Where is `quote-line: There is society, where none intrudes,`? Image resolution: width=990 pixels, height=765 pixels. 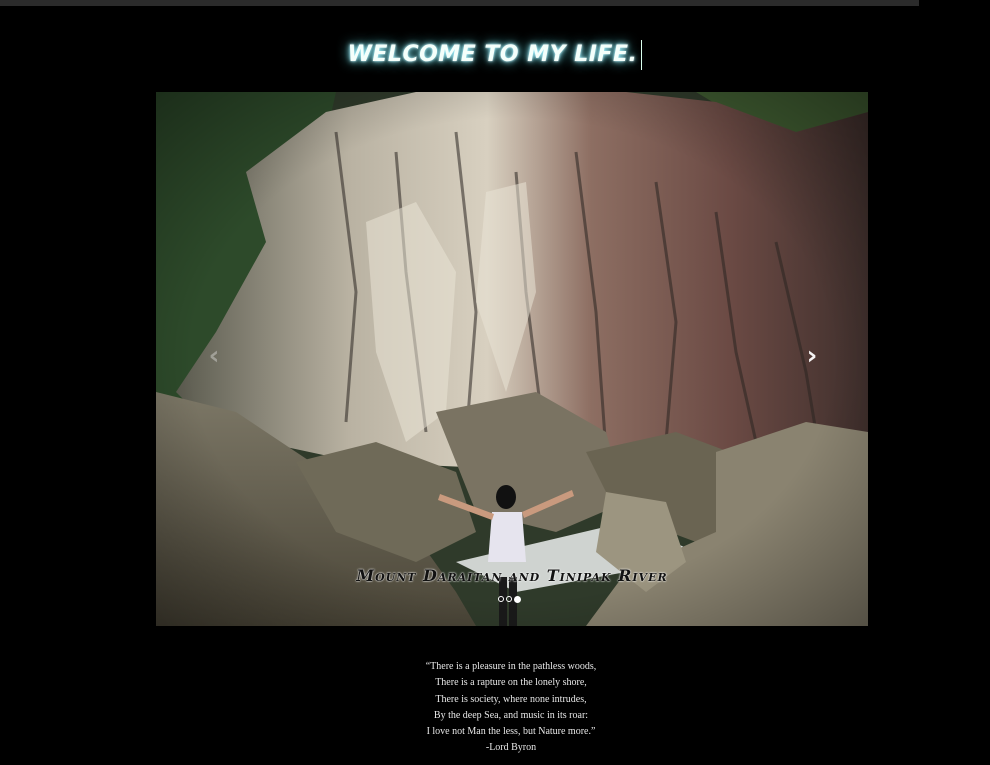 quote-line: There is society, where none intrudes, is located at coordinates (511, 699).